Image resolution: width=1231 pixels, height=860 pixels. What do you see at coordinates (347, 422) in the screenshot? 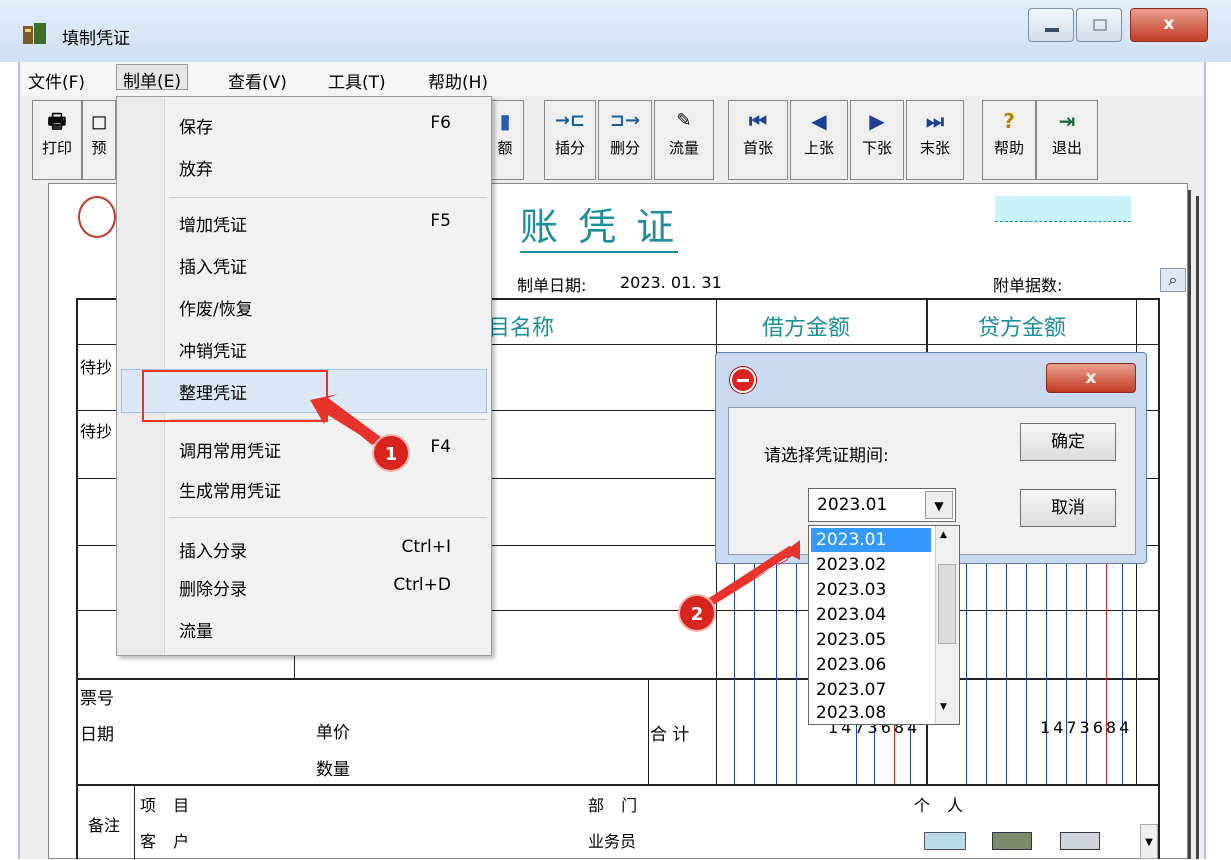
I see `arrow-1-shaft` at bounding box center [347, 422].